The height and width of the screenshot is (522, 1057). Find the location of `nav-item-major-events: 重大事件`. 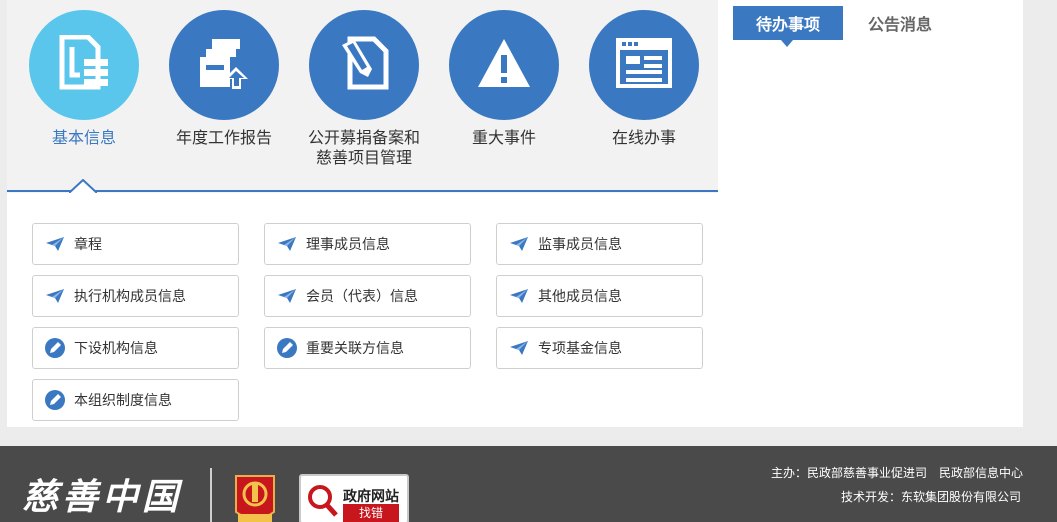

nav-item-major-events: 重大事件 is located at coordinates (504, 79).